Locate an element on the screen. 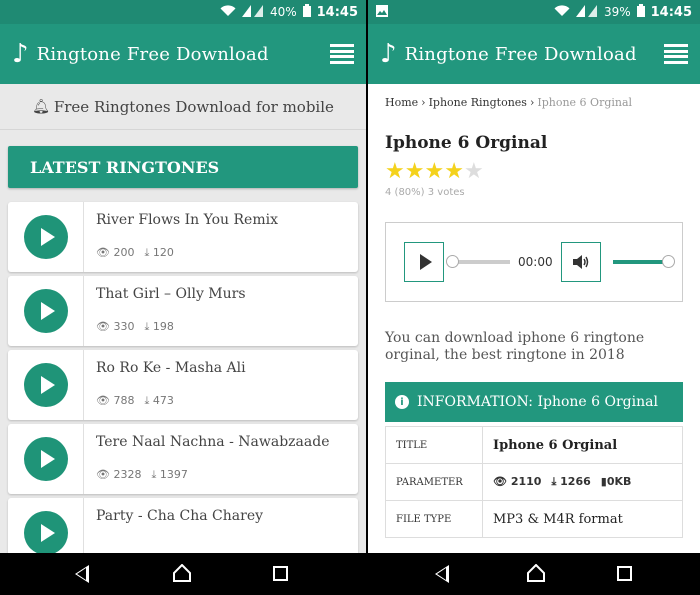 The image size is (700, 595). info-key: PARAMETER is located at coordinates (434, 482).